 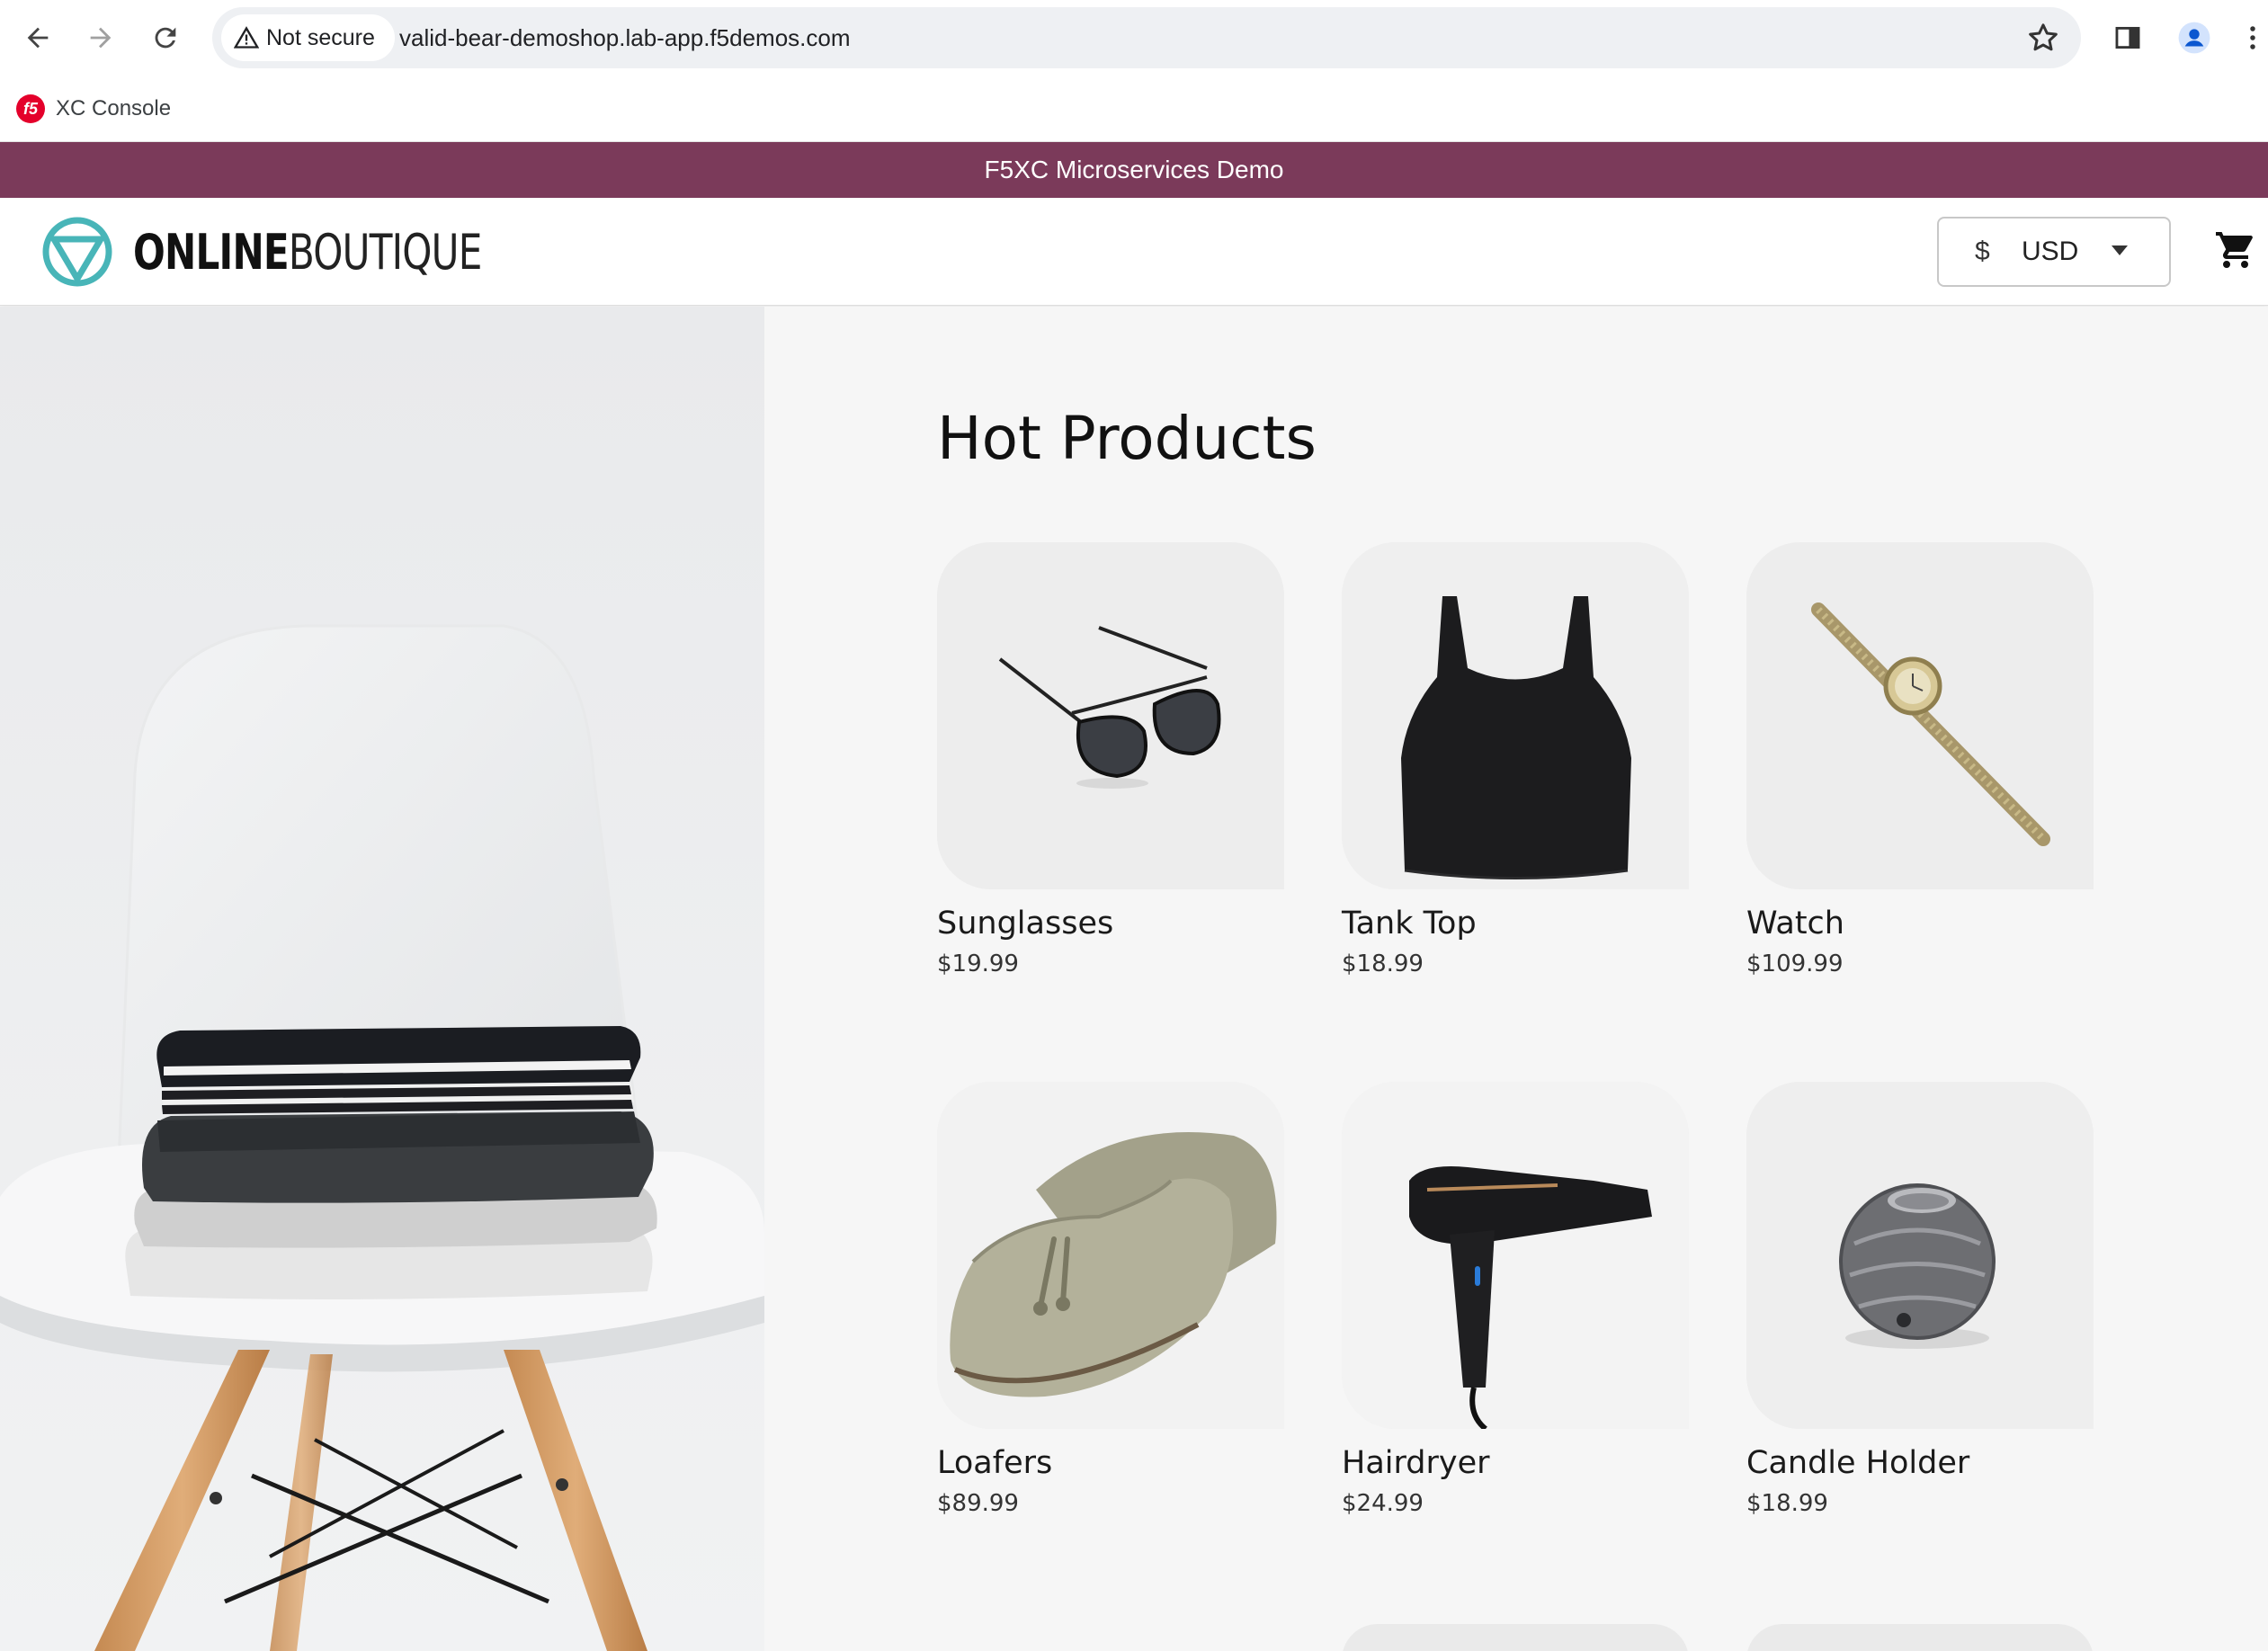 I want to click on url-text: valid-bear-demoshop.lab-app.f5demos.com, so click(x=625, y=37).